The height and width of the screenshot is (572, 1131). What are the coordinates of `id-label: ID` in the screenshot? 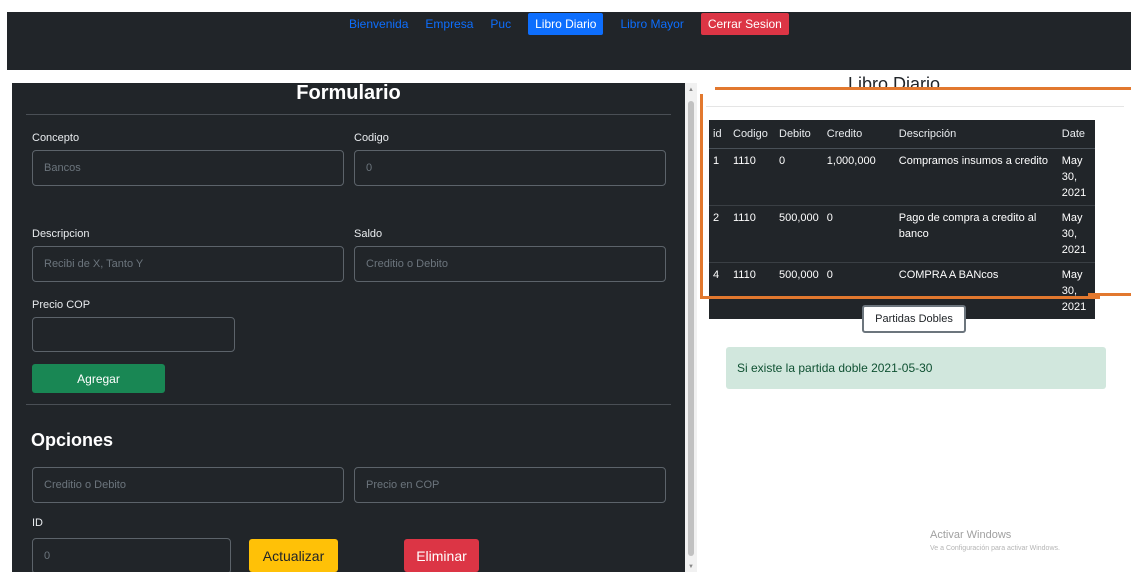 It's located at (37, 523).